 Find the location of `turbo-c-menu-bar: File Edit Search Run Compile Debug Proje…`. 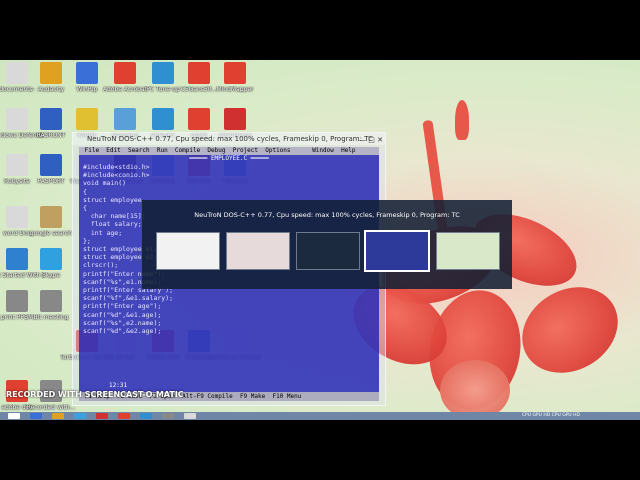

turbo-c-menu-bar: File Edit Search Run Compile Debug Proje… is located at coordinates (229, 151).